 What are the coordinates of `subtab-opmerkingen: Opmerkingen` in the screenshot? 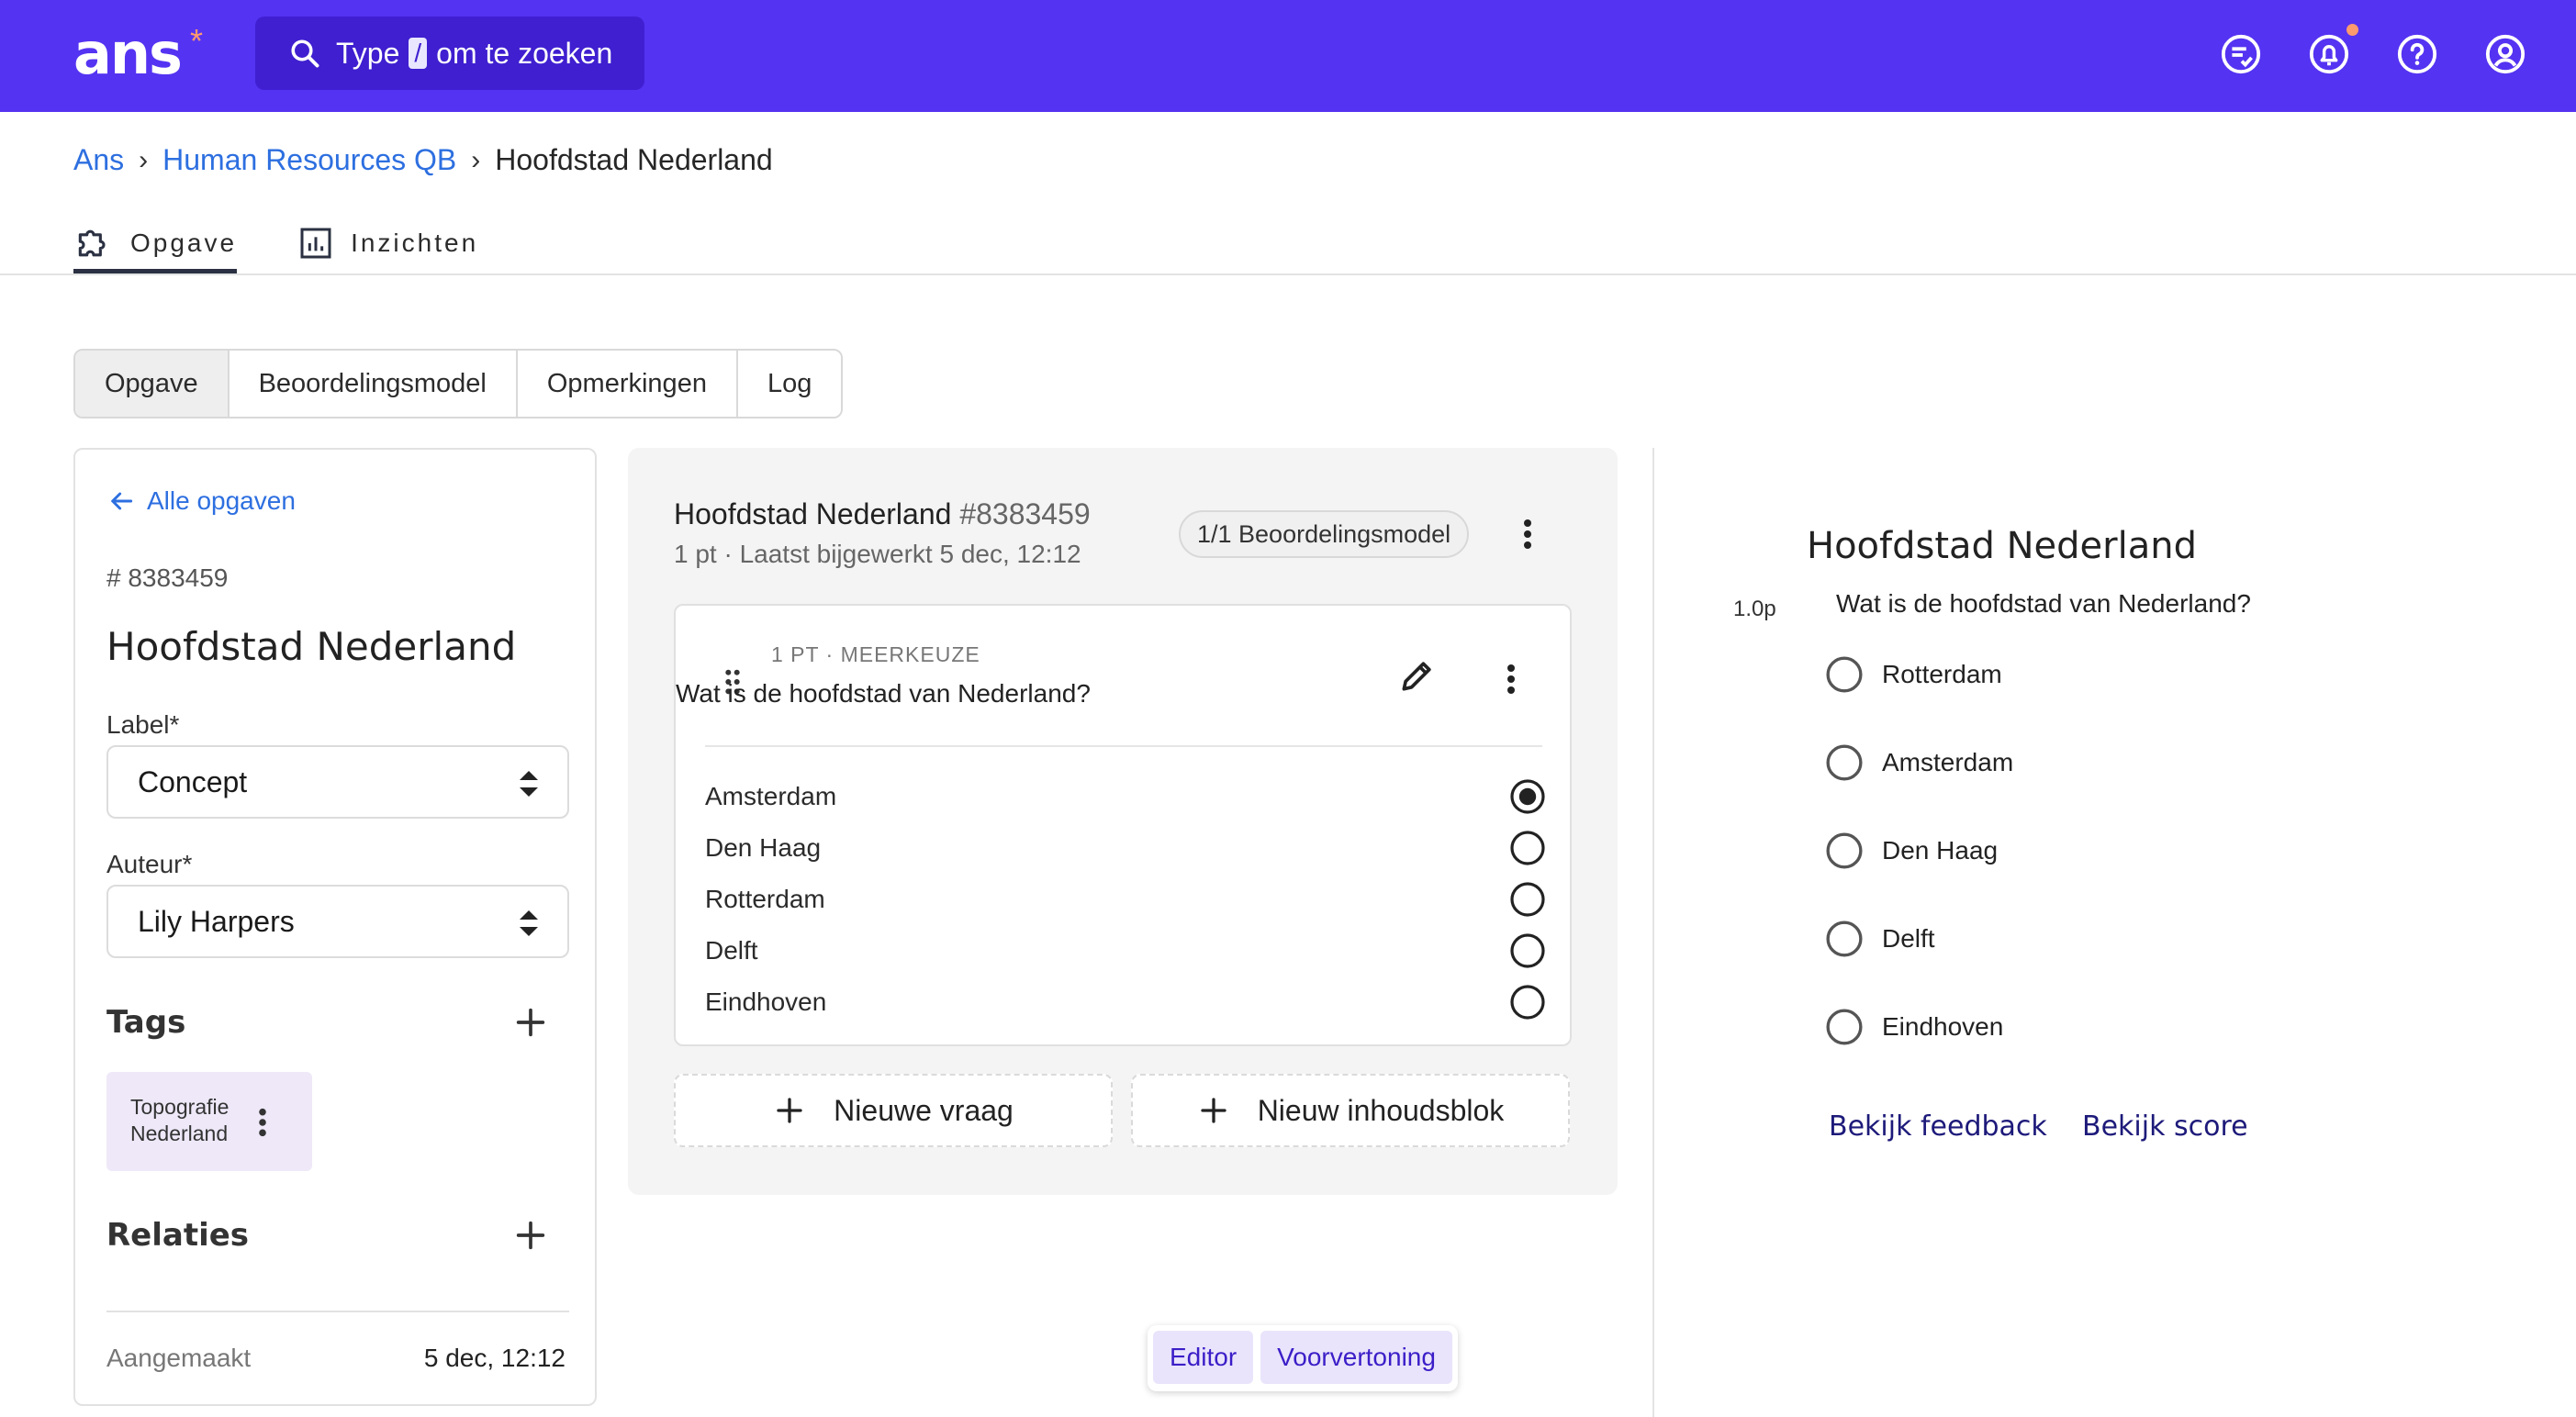 It's located at (627, 384).